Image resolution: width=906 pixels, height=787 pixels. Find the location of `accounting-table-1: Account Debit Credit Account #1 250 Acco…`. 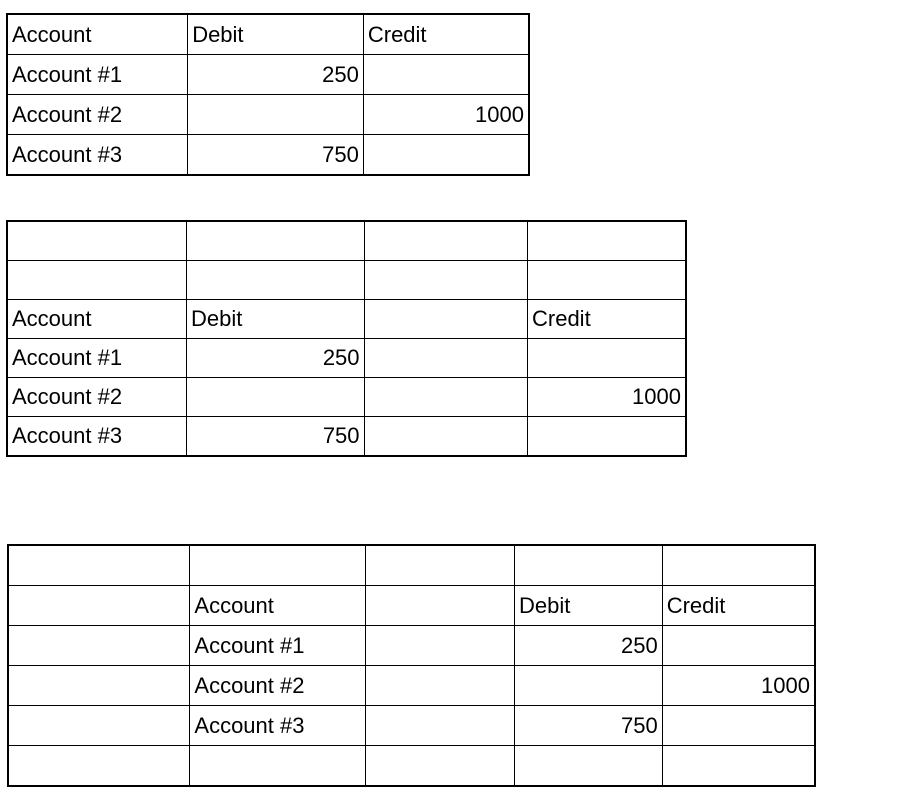

accounting-table-1: Account Debit Credit Account #1 250 Acco… is located at coordinates (268, 94).